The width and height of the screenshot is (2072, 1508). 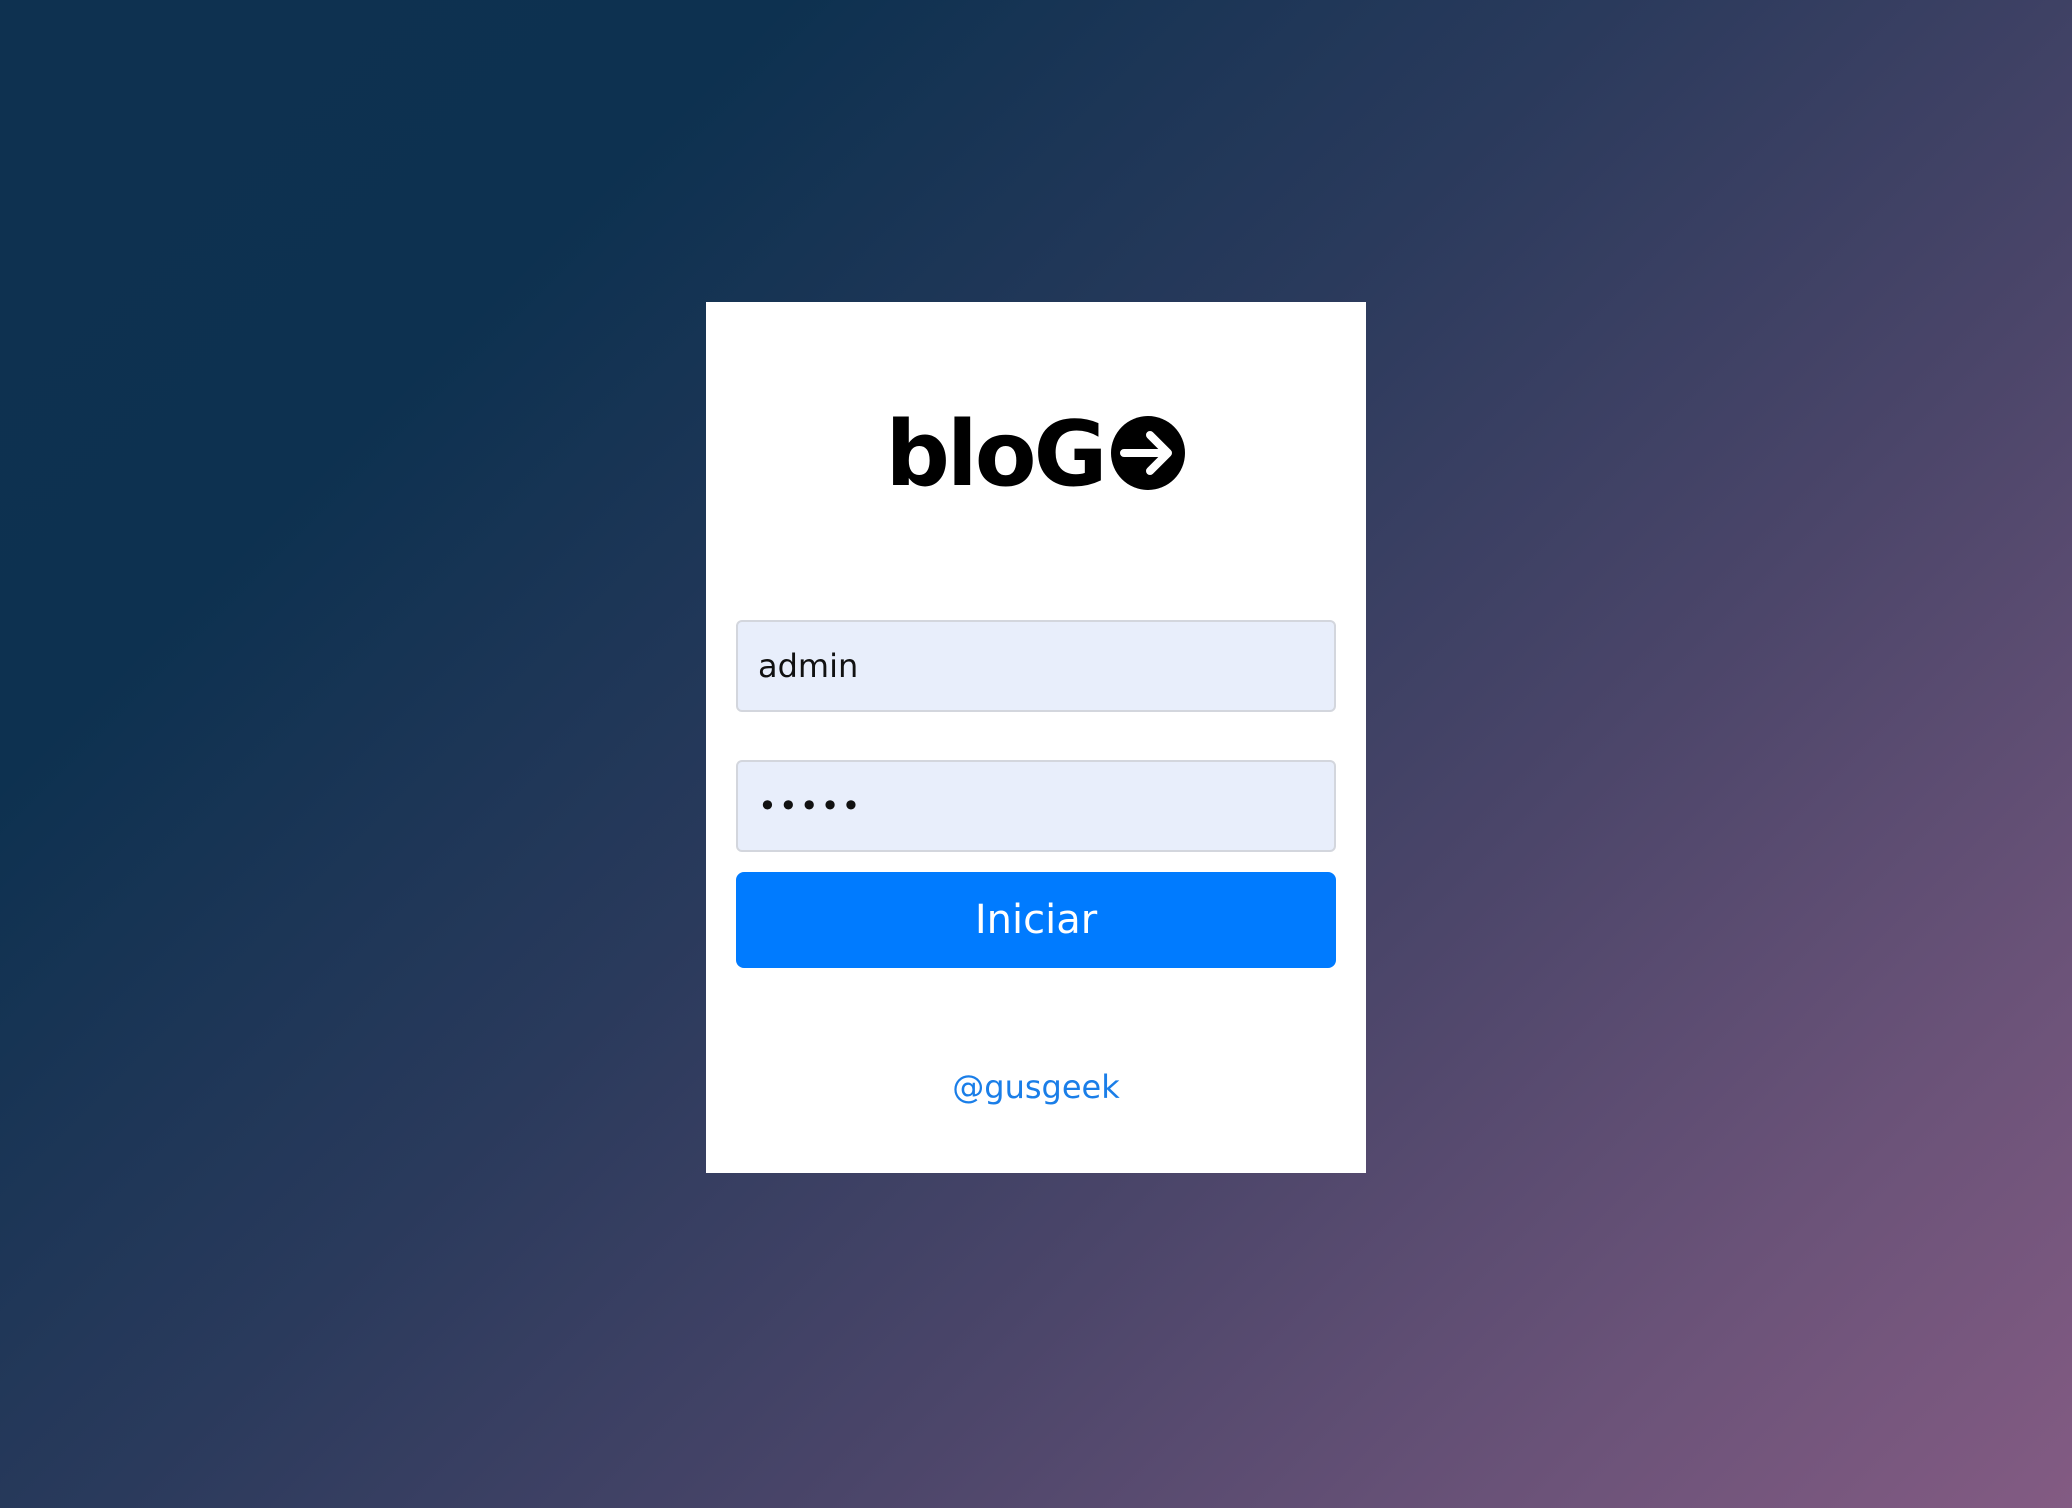 I want to click on password-input, so click(x=1036, y=806).